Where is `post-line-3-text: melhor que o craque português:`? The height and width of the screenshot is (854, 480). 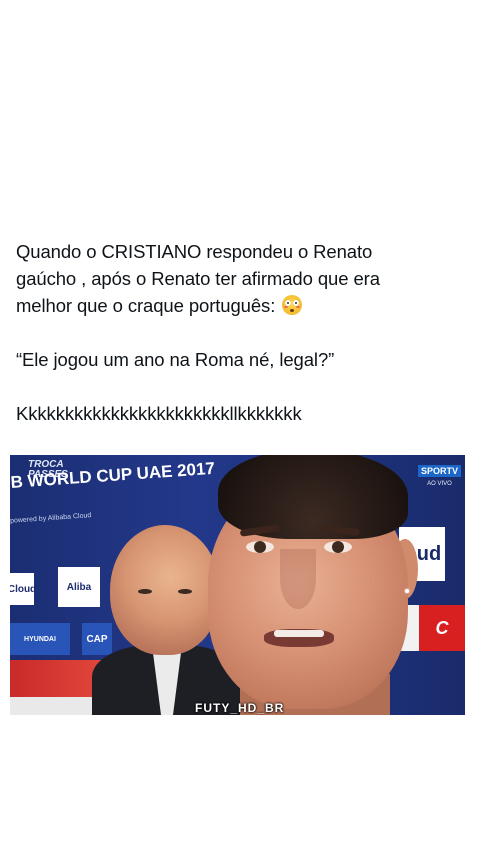
post-line-3-text: melhor que o craque português: is located at coordinates (146, 305).